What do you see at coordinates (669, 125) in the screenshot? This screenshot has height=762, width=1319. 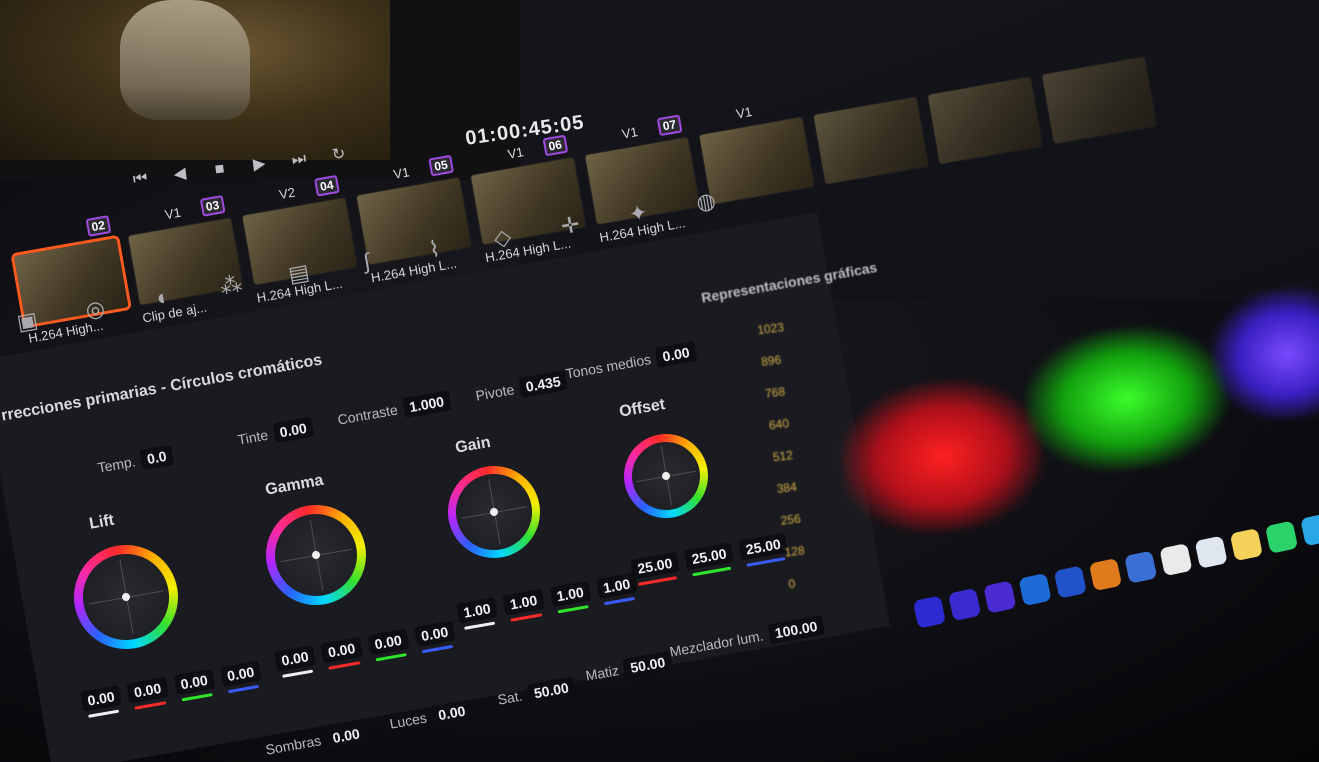 I see `clip-number-badge: 07` at bounding box center [669, 125].